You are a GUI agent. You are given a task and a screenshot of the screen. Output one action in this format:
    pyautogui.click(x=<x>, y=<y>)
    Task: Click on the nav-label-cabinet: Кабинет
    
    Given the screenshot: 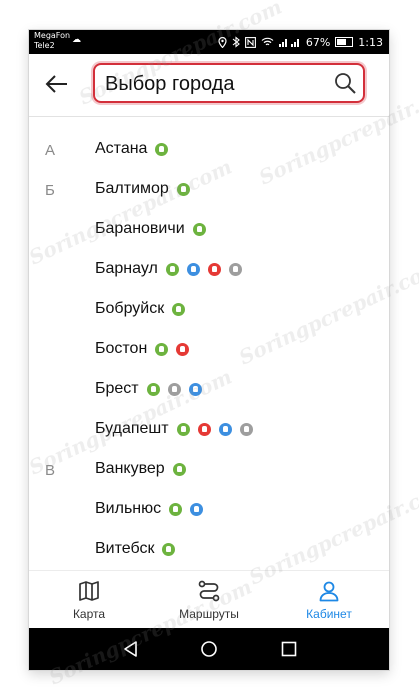 What is the action you would take?
    pyautogui.click(x=329, y=614)
    